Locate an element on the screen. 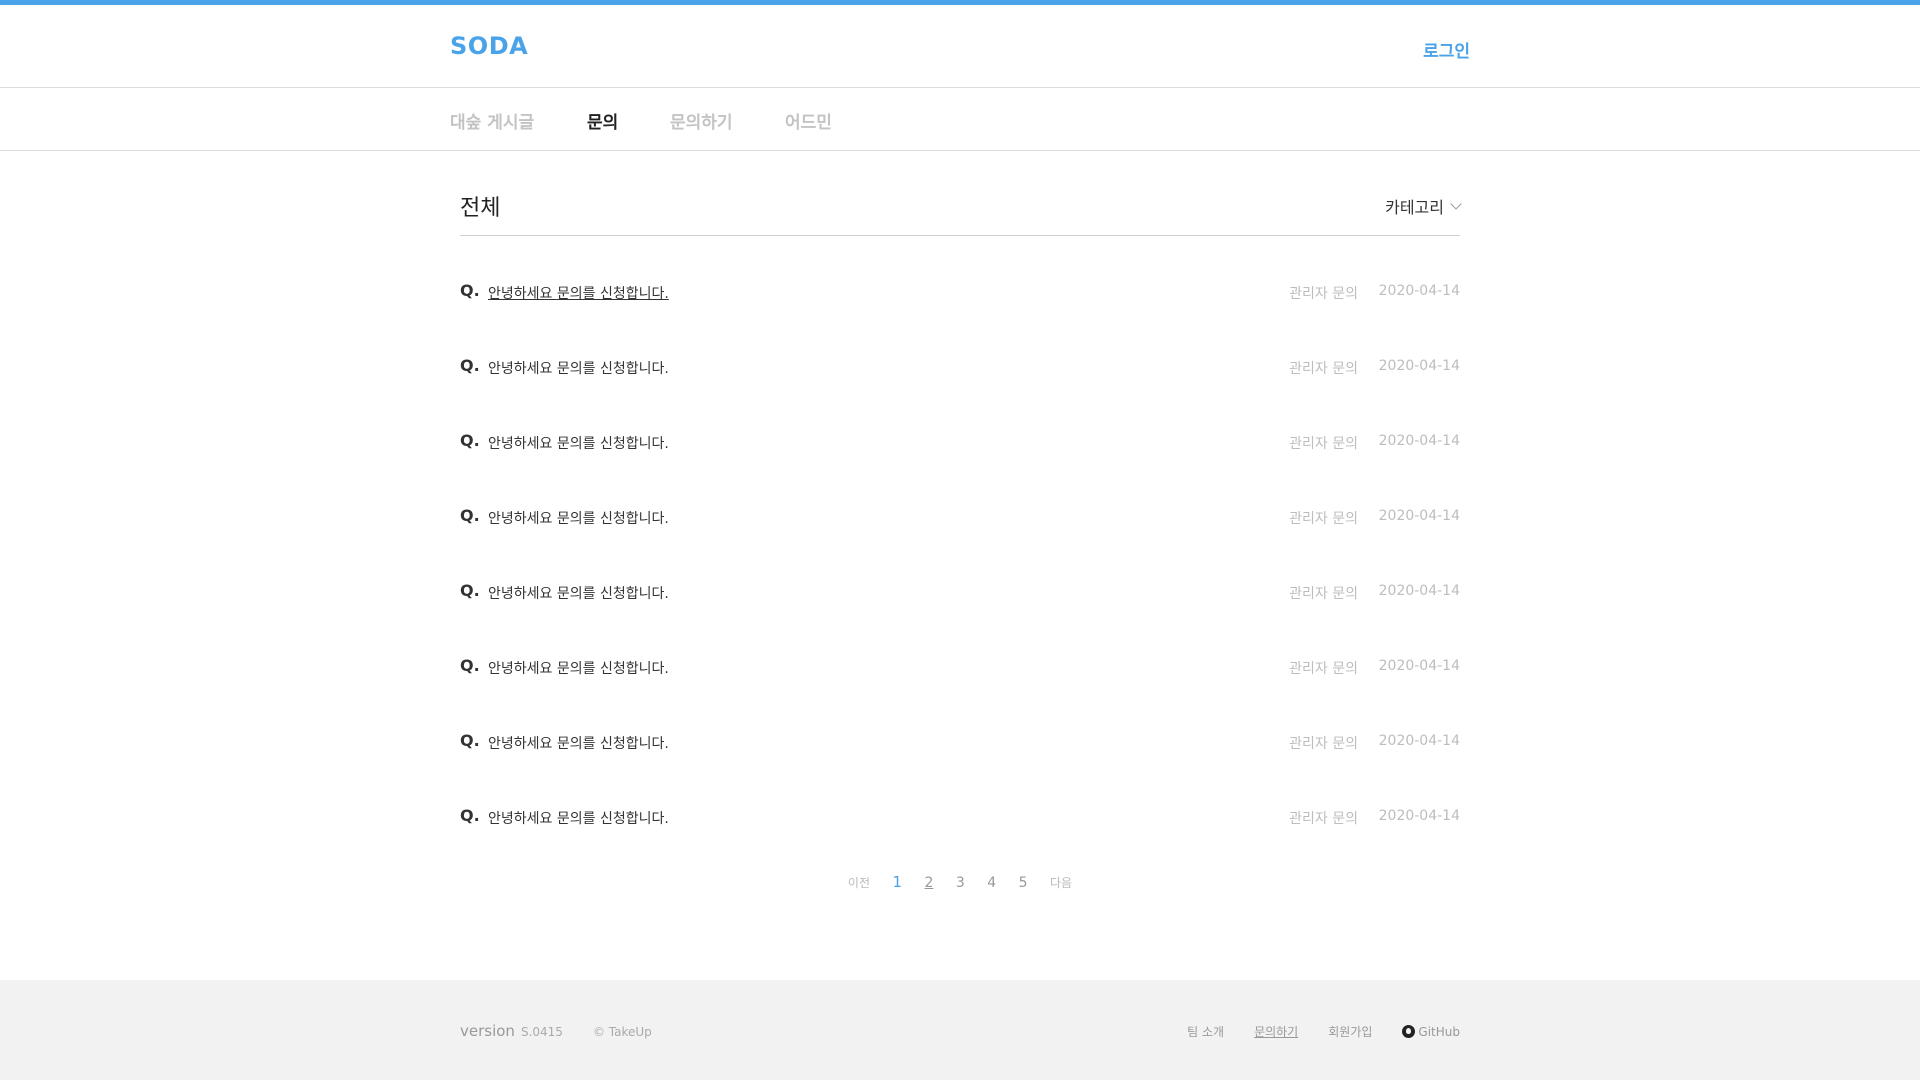 The image size is (1920, 1080). footer-info: version S.0415 © TakeUp is located at coordinates (556, 1031).